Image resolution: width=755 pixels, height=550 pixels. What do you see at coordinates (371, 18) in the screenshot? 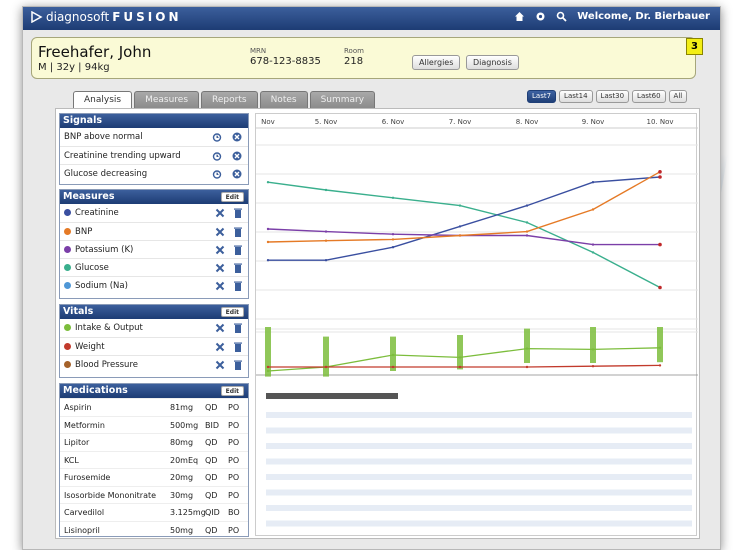
I see `top-bar: diagnosoft FUSION Welcome, Dr. Bierbauer` at bounding box center [371, 18].